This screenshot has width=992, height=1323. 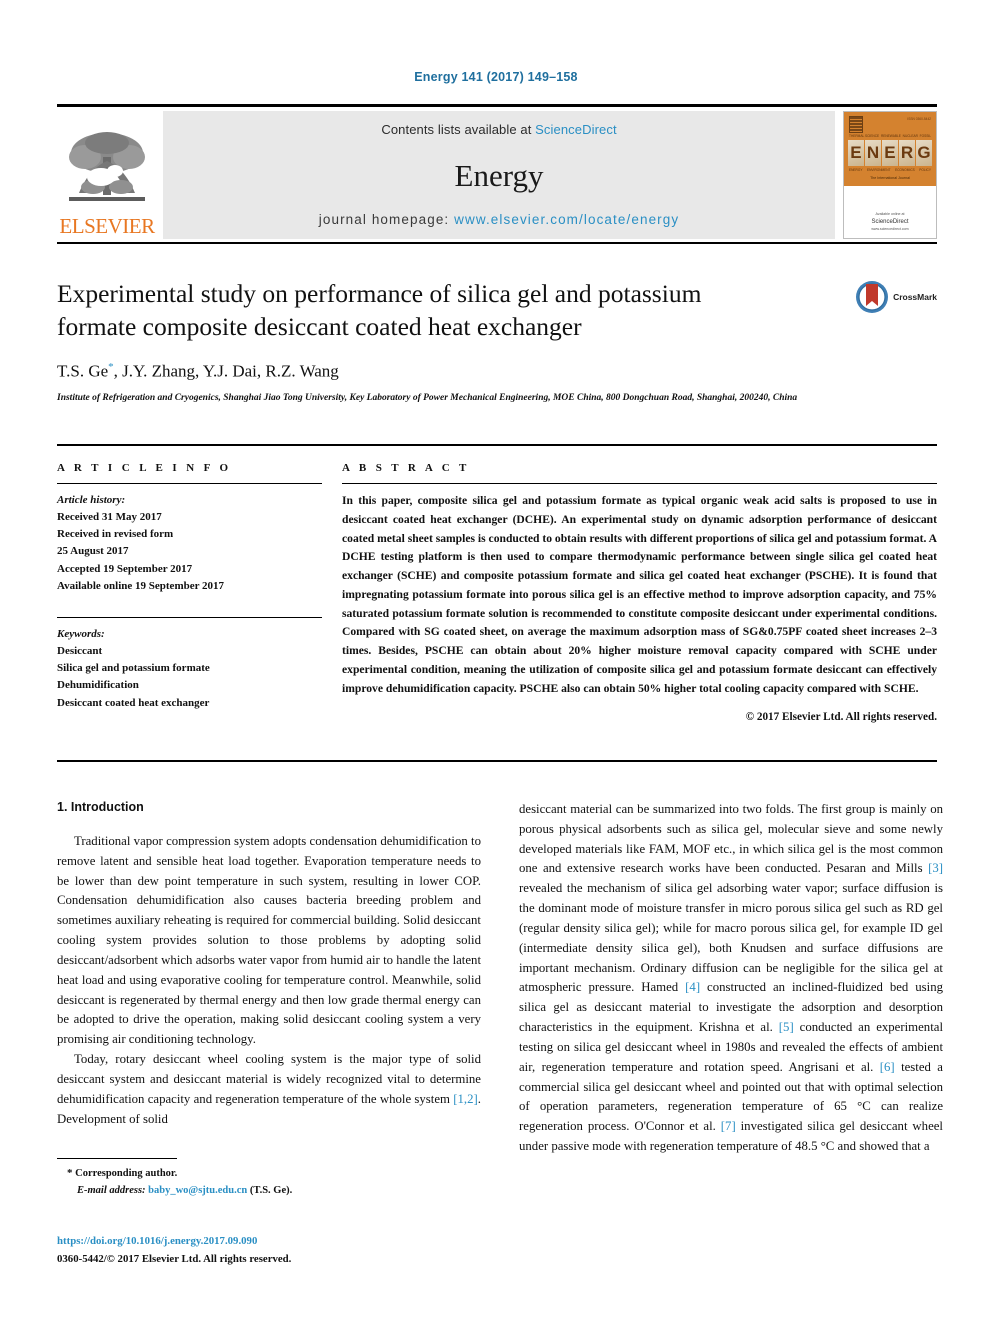 What do you see at coordinates (133, 702) in the screenshot?
I see `keyword-item: Desiccant coated heat exchanger` at bounding box center [133, 702].